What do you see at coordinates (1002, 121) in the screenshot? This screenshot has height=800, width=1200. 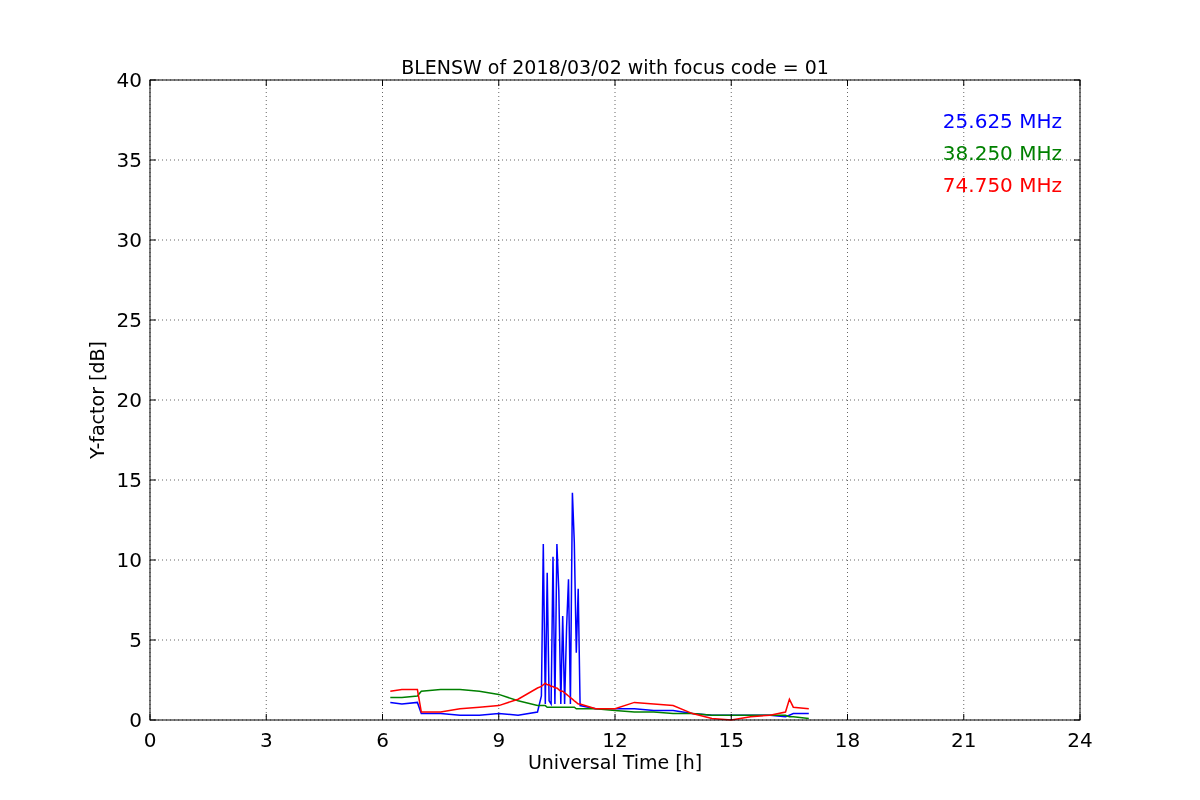 I see `legend-label: 25.625 MHz` at bounding box center [1002, 121].